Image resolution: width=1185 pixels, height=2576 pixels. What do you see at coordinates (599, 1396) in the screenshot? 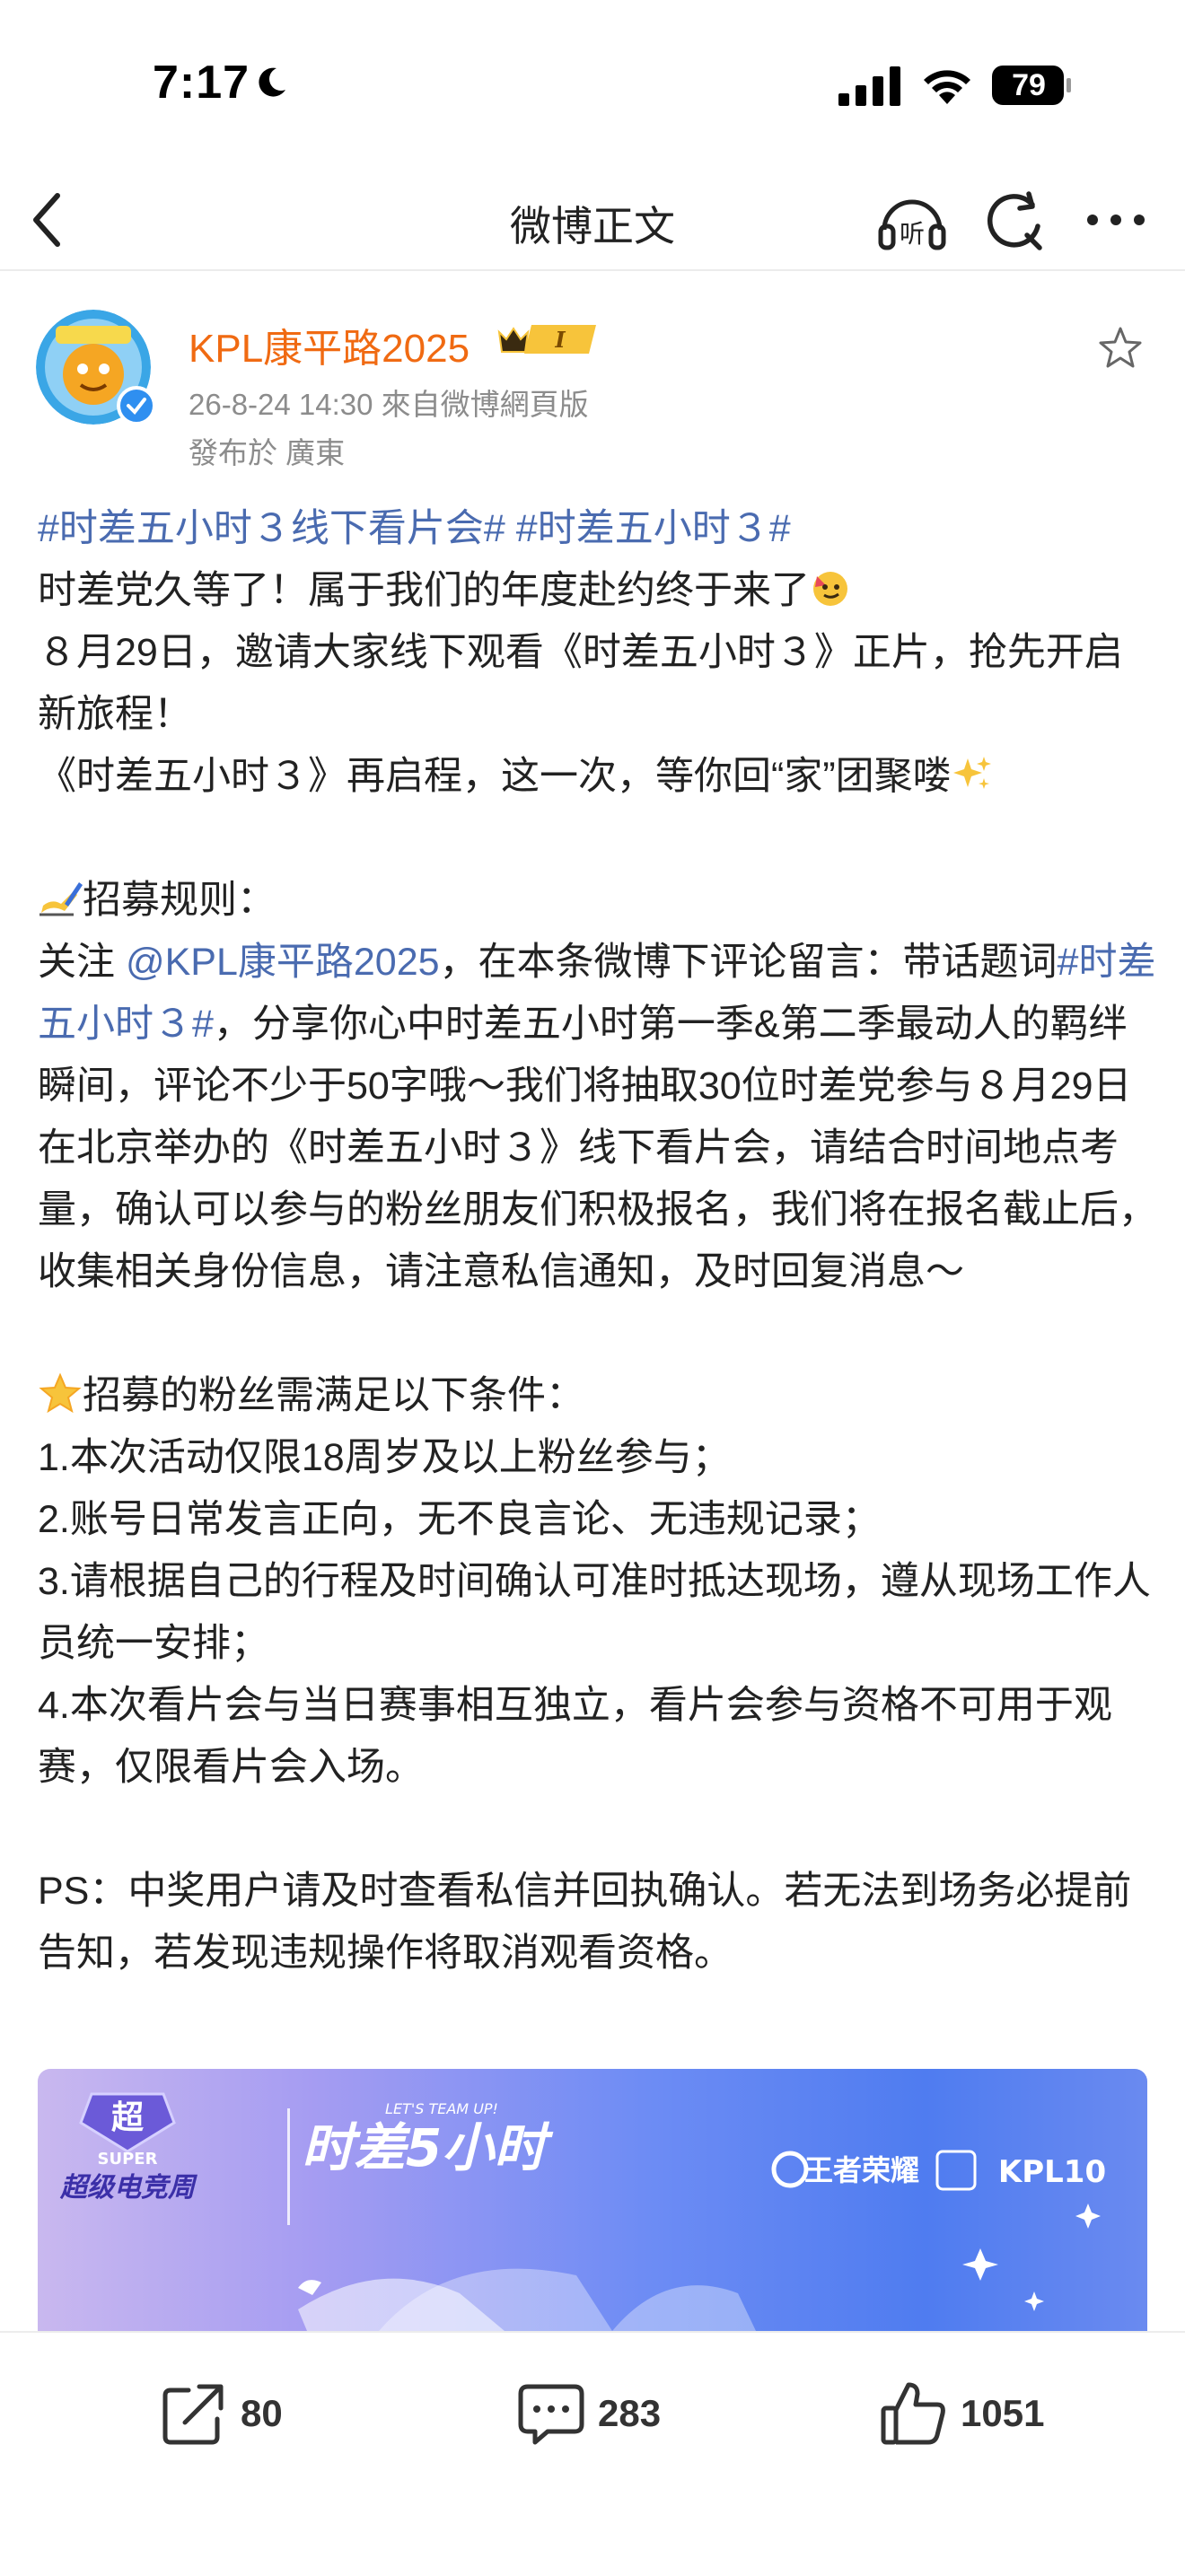
I see `conditions-heading: 招募的粉丝需满足以下条件：` at bounding box center [599, 1396].